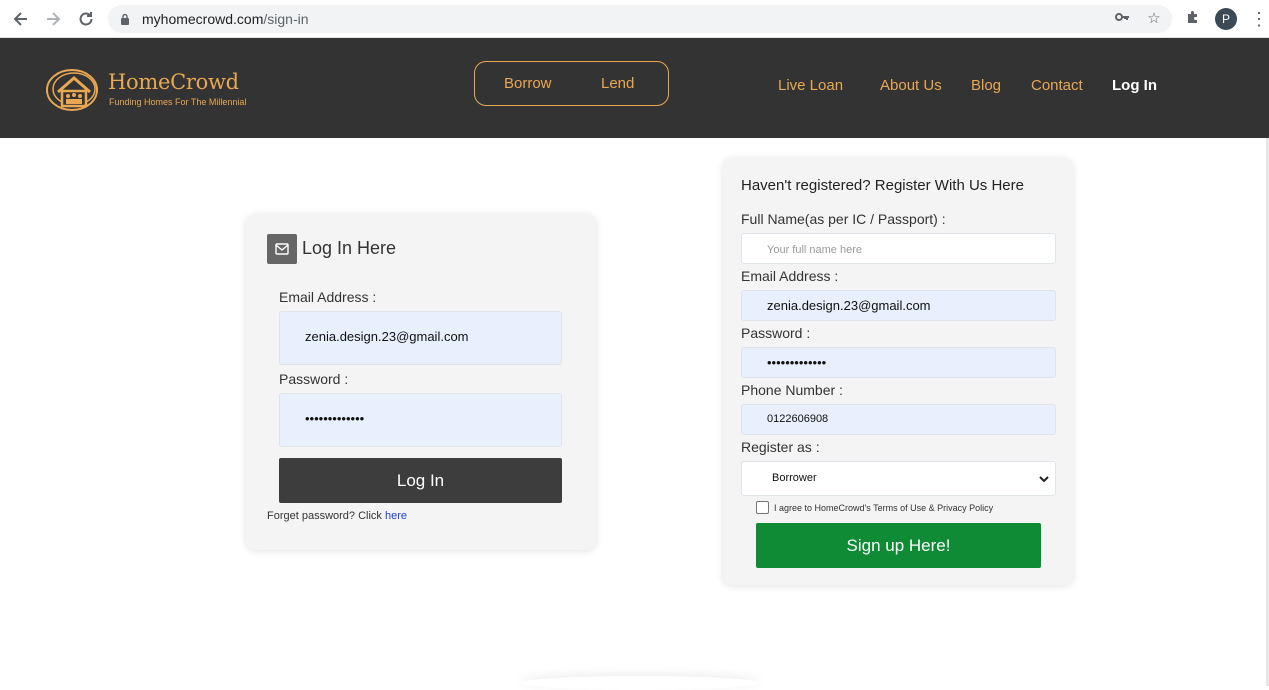 This screenshot has height=690, width=1269. I want to click on browser-toolbar: myhomecrowd.com/sign-in ☆ P ⋮, so click(634, 19).